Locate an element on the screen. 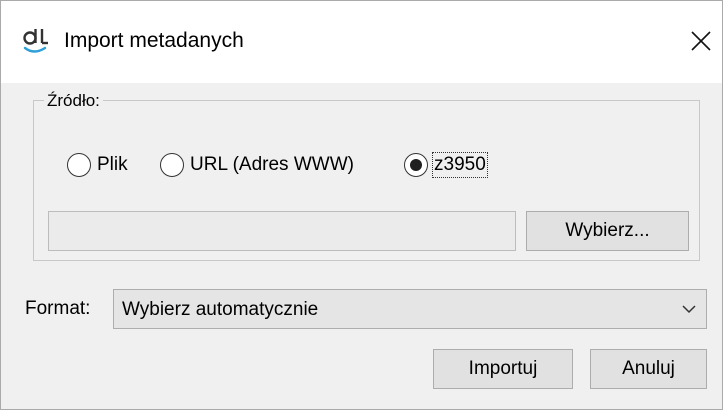  dl-logo-icon is located at coordinates (35, 41).